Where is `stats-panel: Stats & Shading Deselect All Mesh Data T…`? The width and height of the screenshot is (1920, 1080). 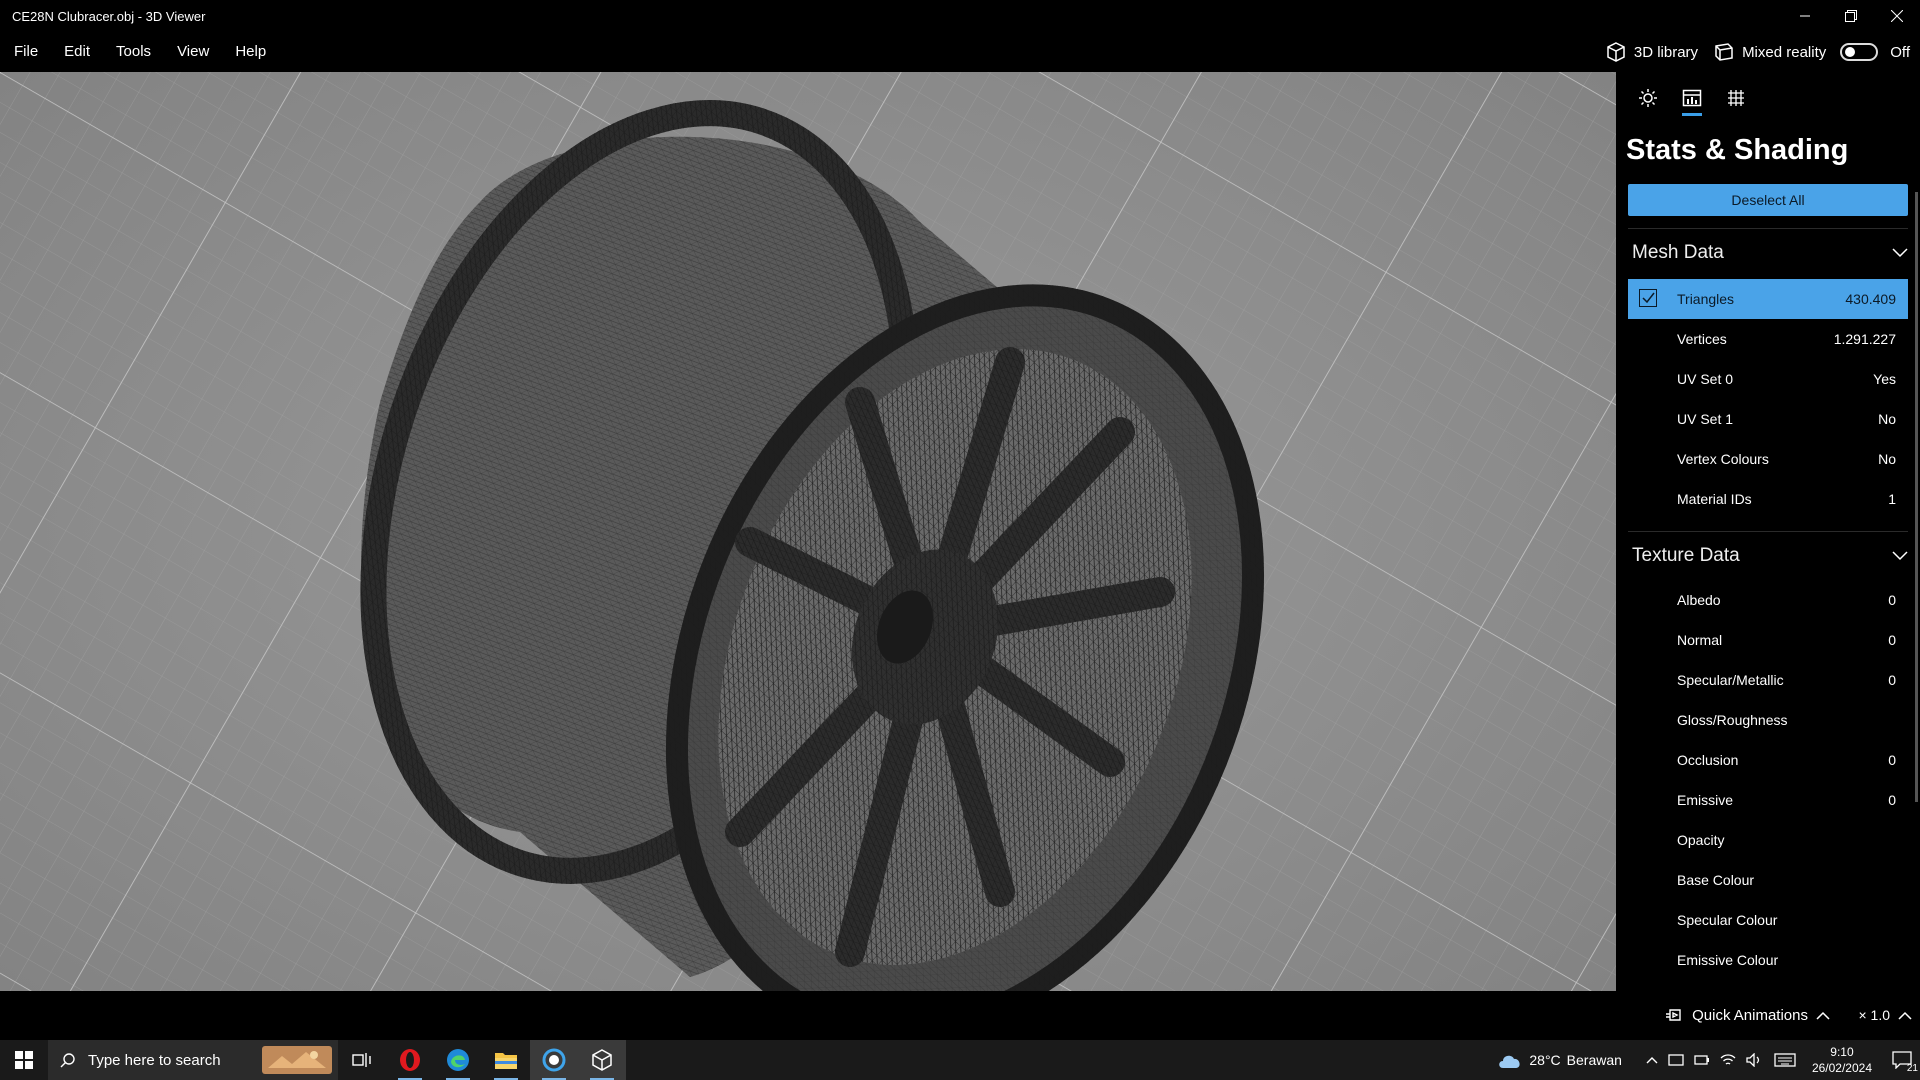 stats-panel: Stats & Shading Deselect All Mesh Data T… is located at coordinates (1768, 531).